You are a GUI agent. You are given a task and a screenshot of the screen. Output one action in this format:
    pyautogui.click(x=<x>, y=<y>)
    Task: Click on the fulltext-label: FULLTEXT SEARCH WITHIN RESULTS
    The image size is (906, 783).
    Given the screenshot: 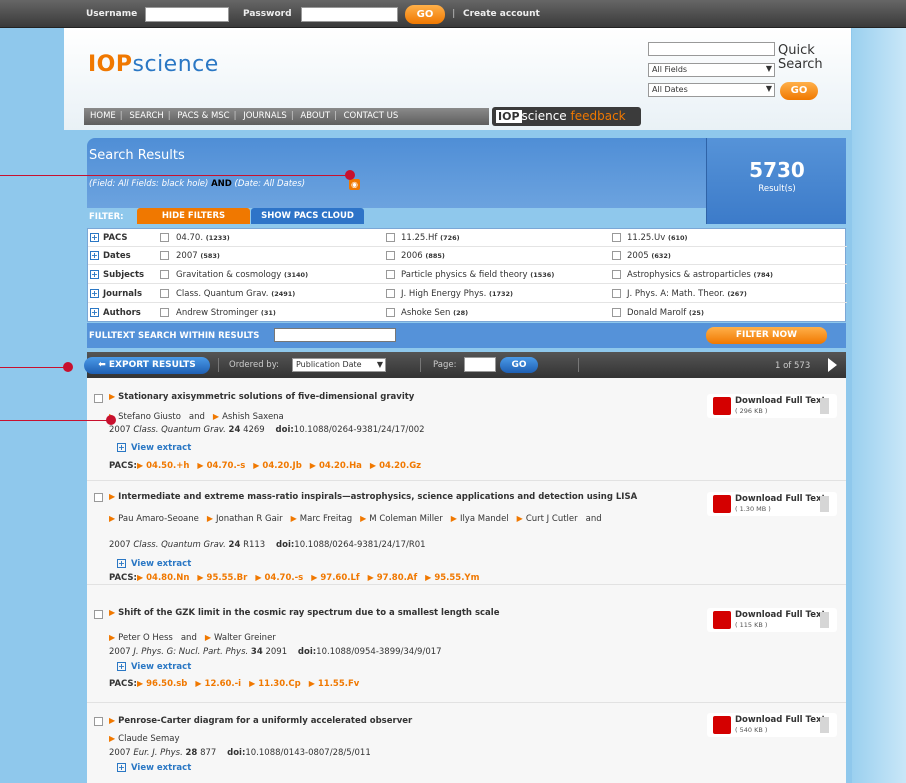 What is the action you would take?
    pyautogui.click(x=174, y=336)
    